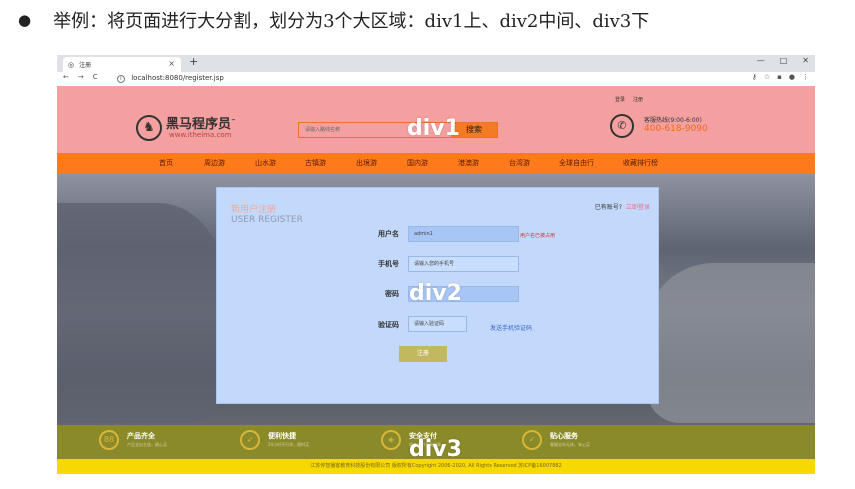 Image resolution: width=855 pixels, height=489 pixels. I want to click on tab-title: 注册, so click(85, 65).